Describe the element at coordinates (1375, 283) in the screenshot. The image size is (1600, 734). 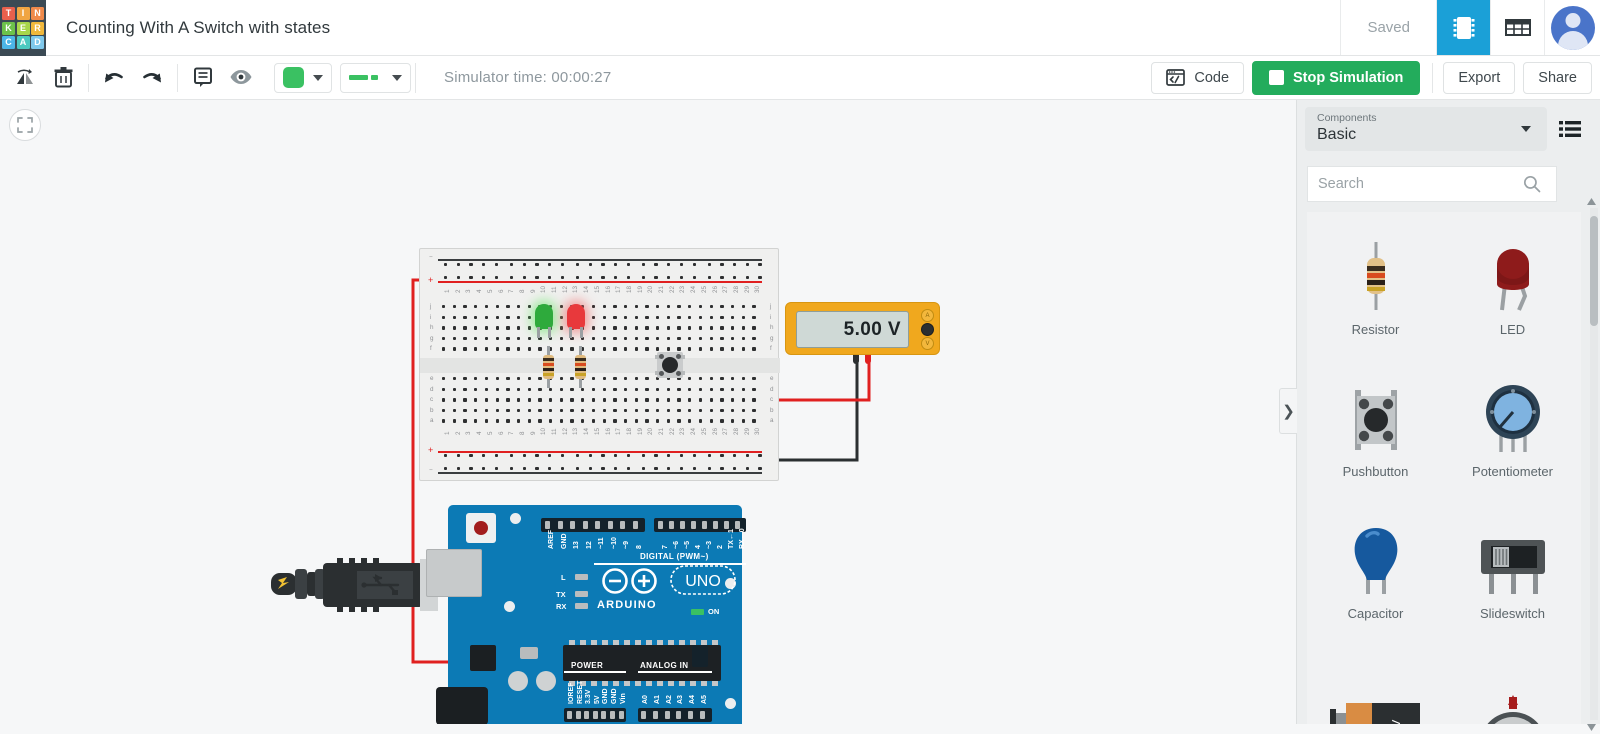
I see `component-item-resistor: Resistor` at that location.